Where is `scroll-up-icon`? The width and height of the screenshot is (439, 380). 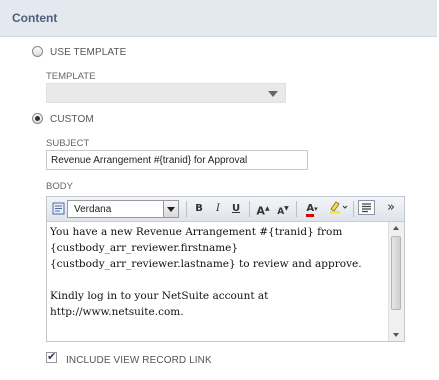
scroll-up-icon is located at coordinates (396, 228).